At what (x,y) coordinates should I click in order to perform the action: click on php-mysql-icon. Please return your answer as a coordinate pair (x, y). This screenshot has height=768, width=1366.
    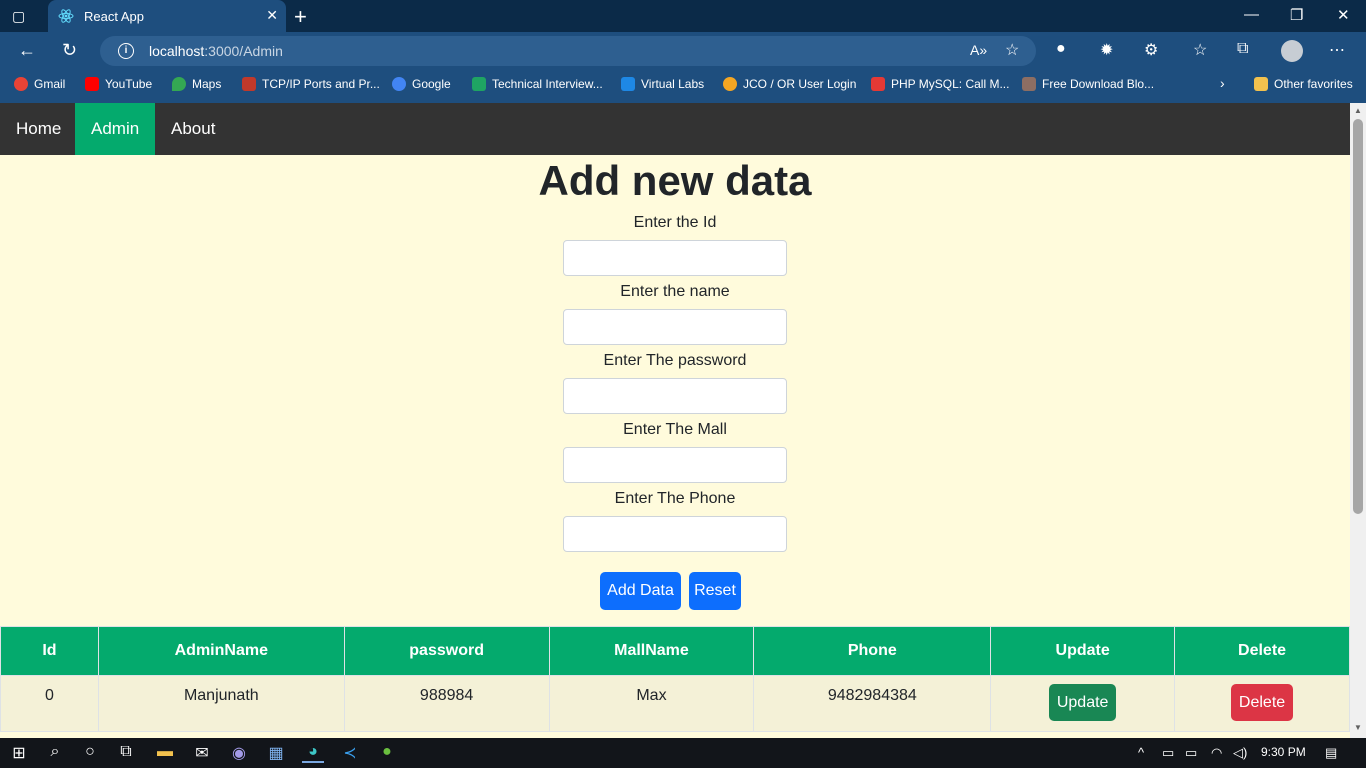
    Looking at the image, I should click on (878, 84).